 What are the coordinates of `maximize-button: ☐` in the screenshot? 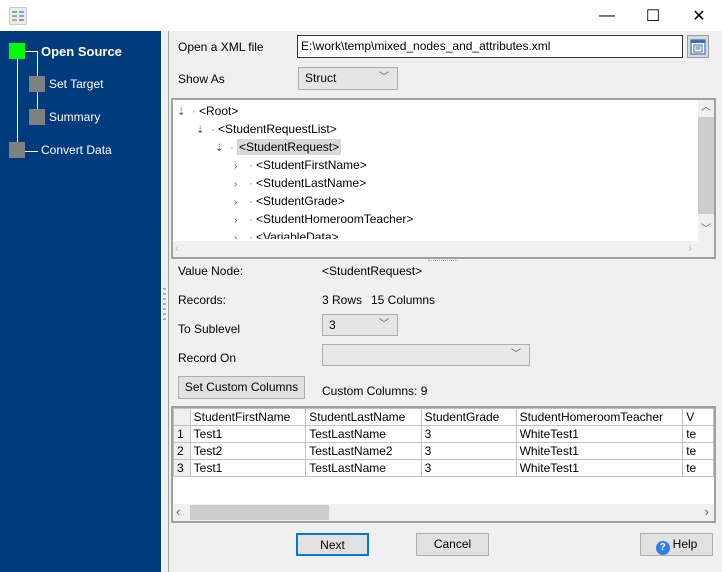 It's located at (653, 15).